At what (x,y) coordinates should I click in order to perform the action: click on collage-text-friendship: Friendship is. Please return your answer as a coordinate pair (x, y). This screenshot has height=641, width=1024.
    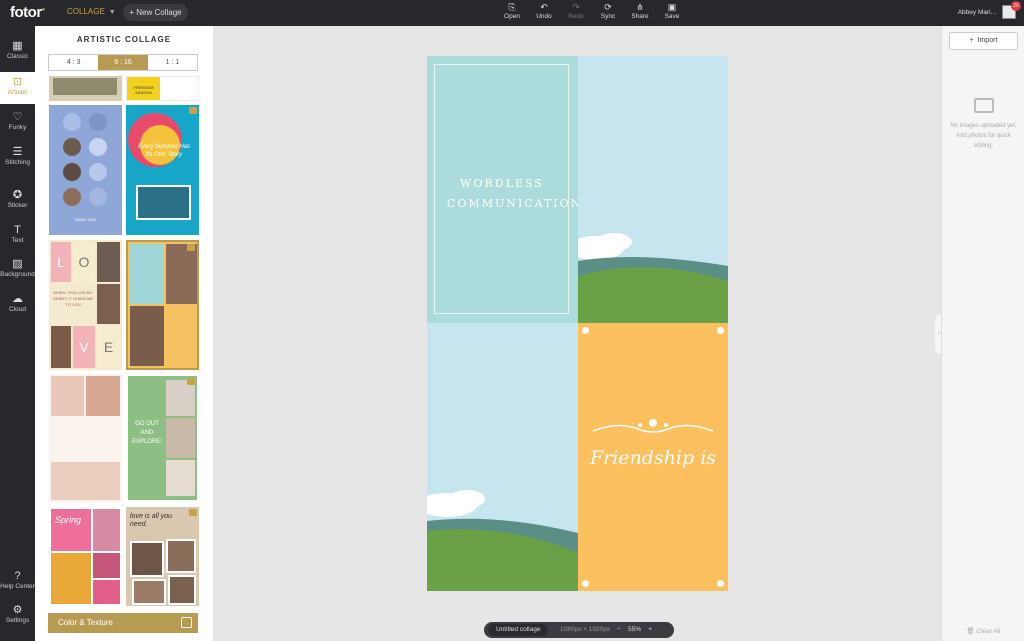
    Looking at the image, I should click on (653, 458).